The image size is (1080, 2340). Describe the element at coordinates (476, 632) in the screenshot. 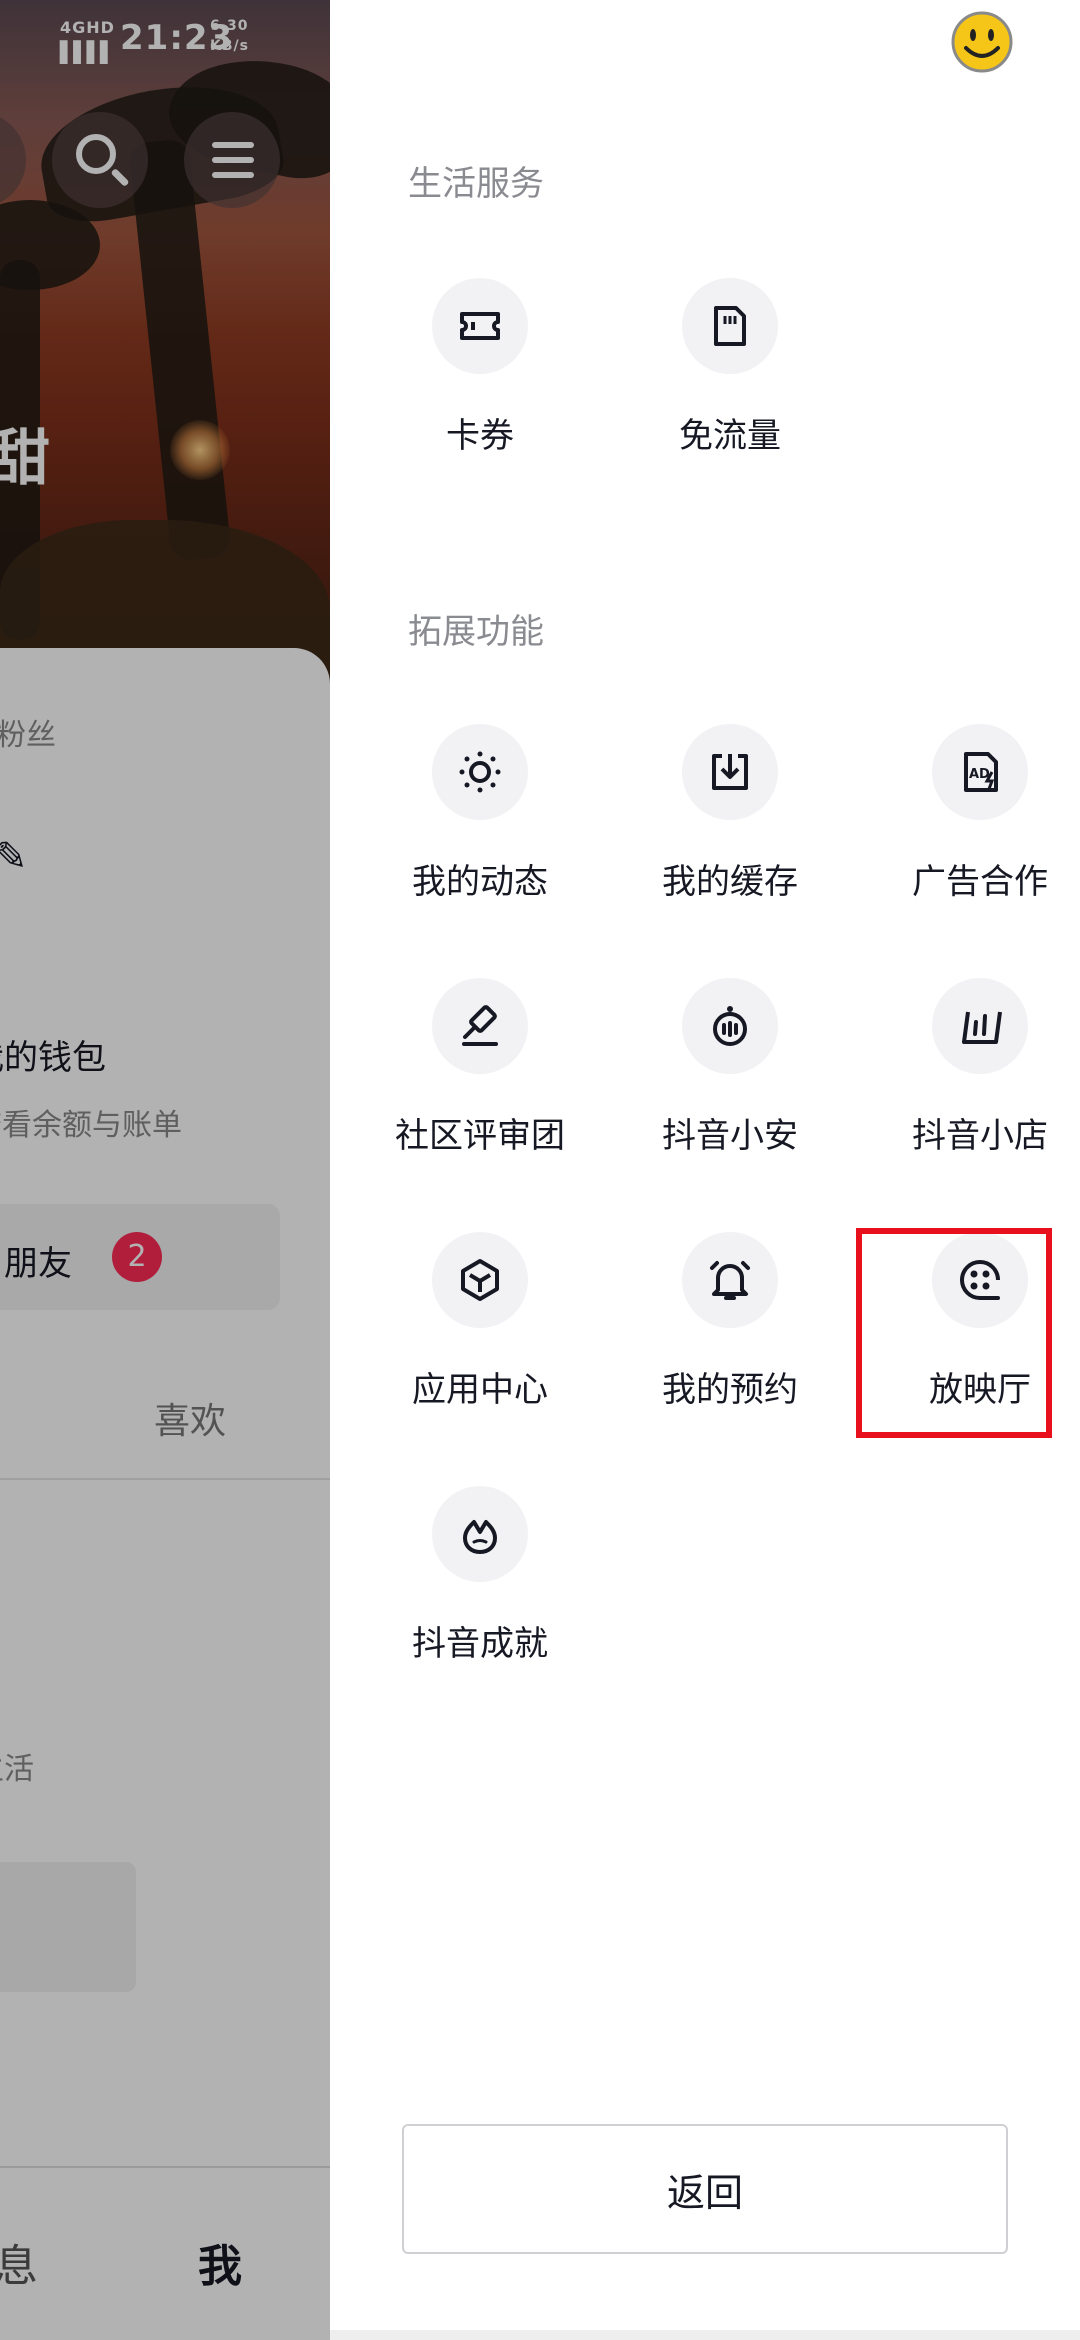

I see `section-title-extended-features: 拓展功能` at that location.